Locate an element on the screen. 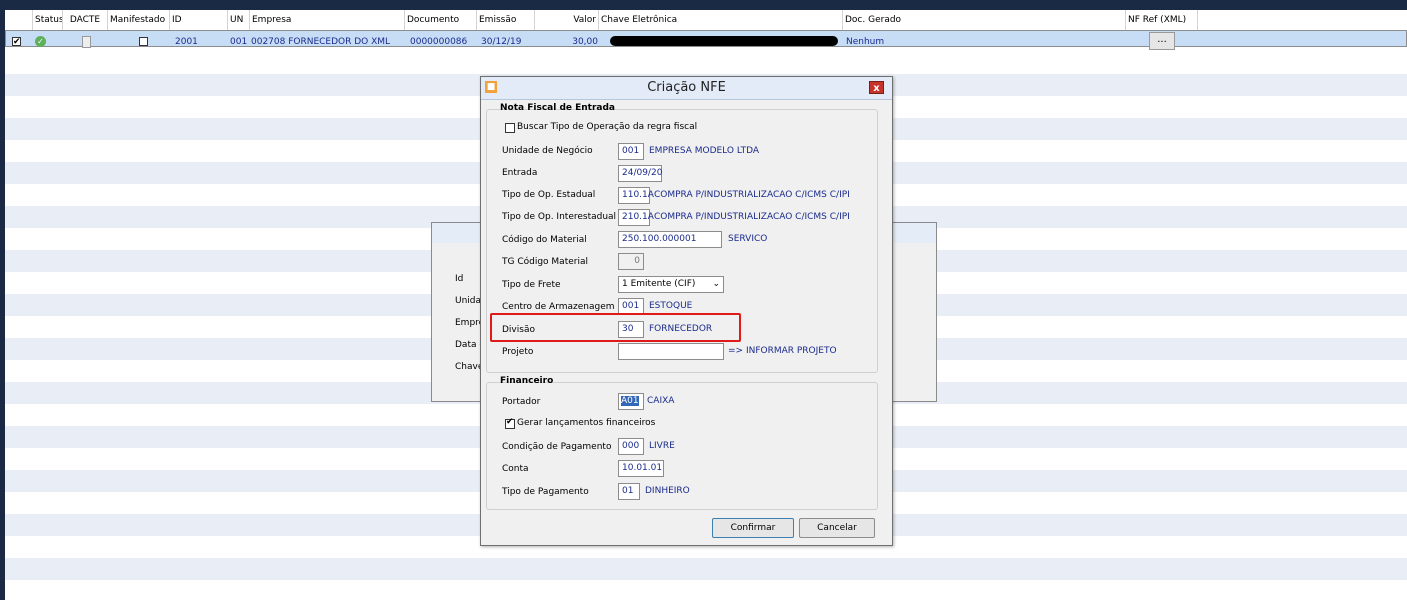  header-doc-gerado: Doc. Gerado is located at coordinates (984, 20).